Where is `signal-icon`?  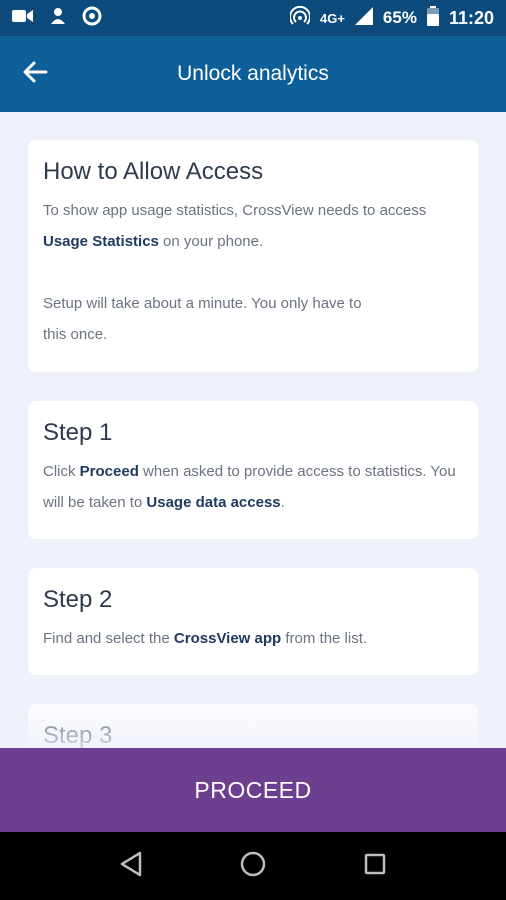 signal-icon is located at coordinates (363, 18).